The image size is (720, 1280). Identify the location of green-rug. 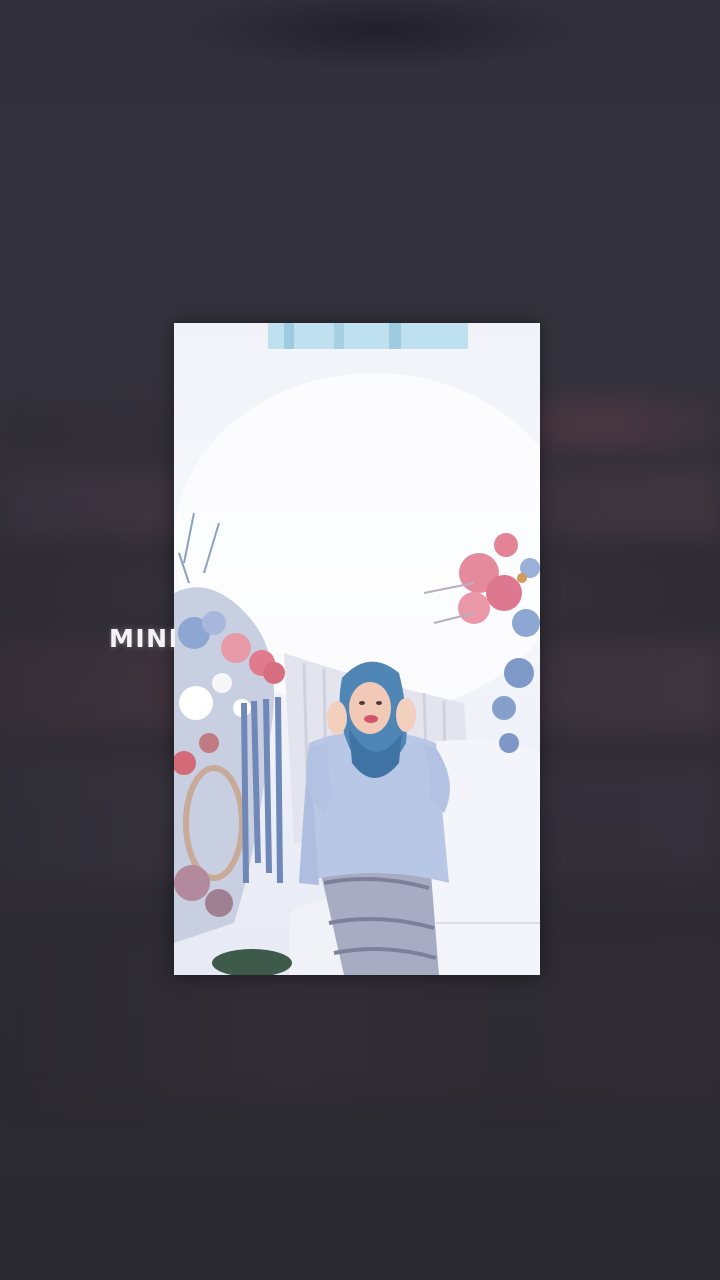
(252, 962).